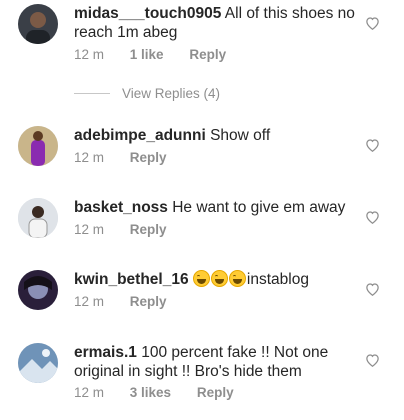 The width and height of the screenshot is (404, 420). I want to click on comment-text: instablog, so click(277, 279).